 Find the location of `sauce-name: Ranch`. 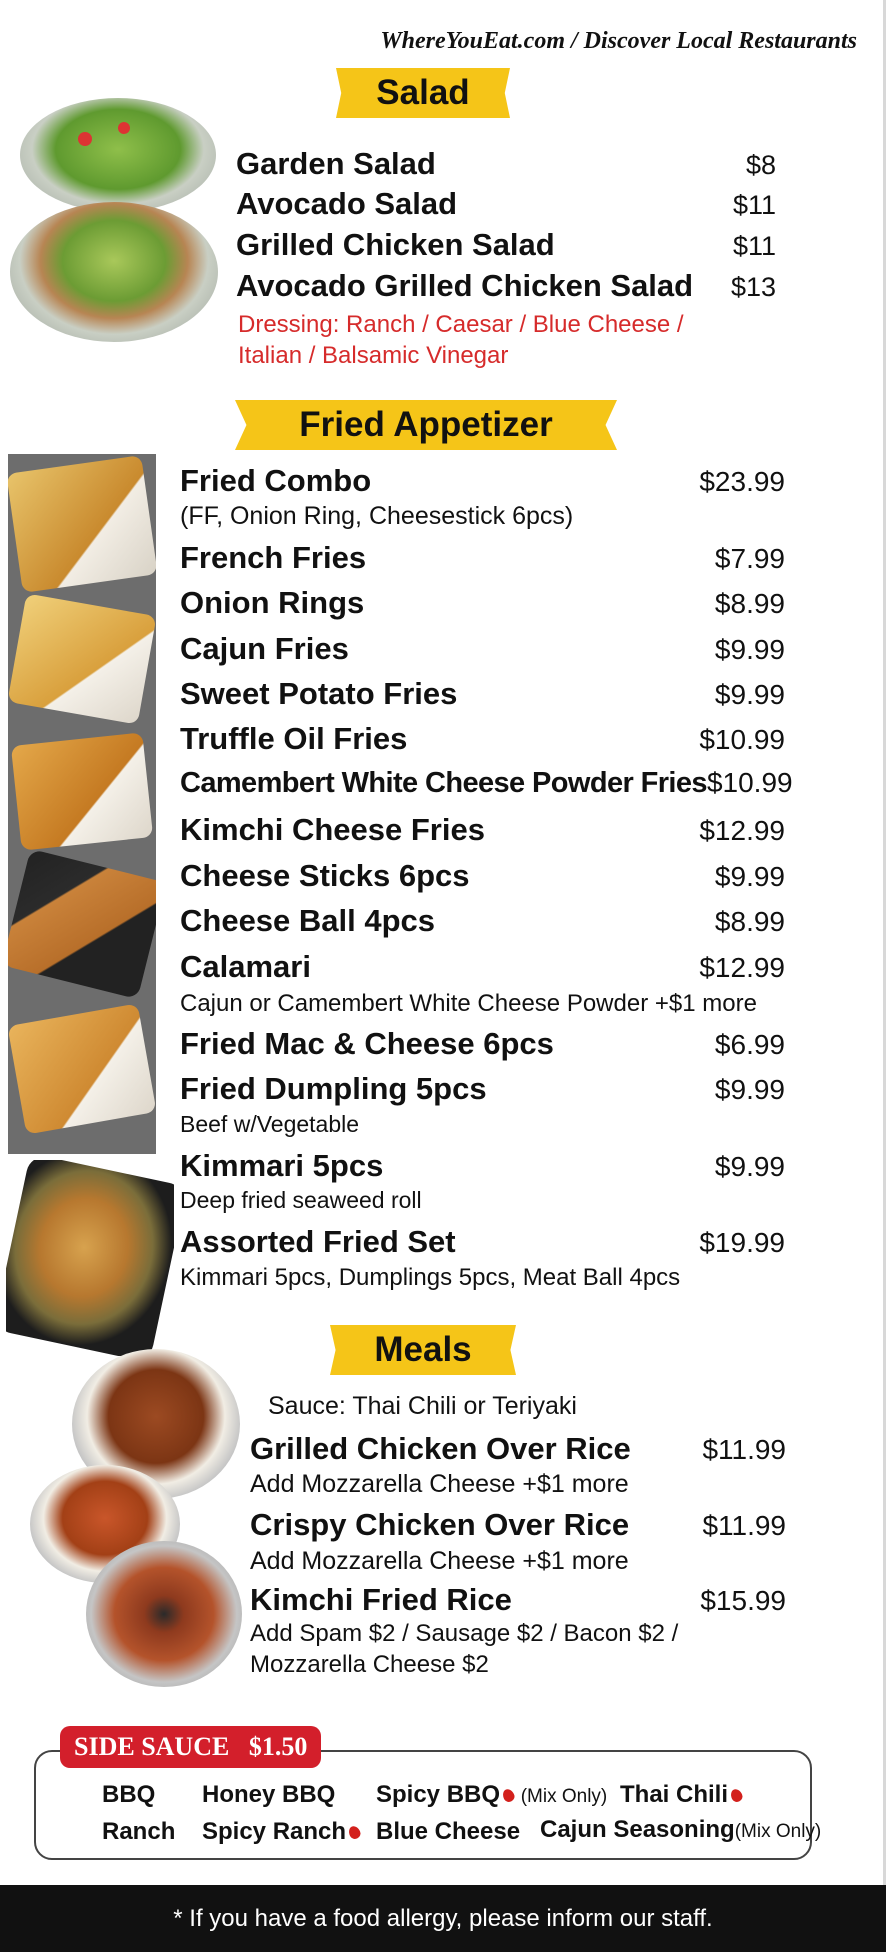

sauce-name: Ranch is located at coordinates (139, 1831).